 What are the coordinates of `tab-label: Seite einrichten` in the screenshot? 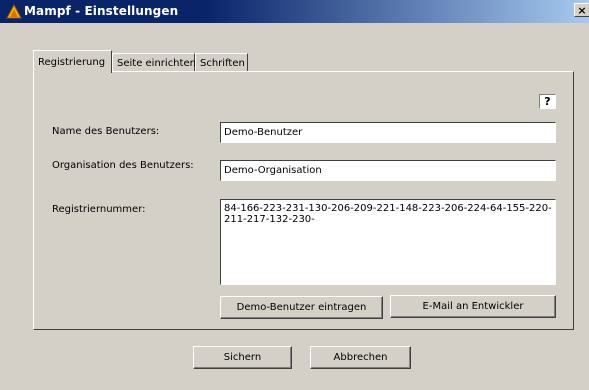 It's located at (156, 63).